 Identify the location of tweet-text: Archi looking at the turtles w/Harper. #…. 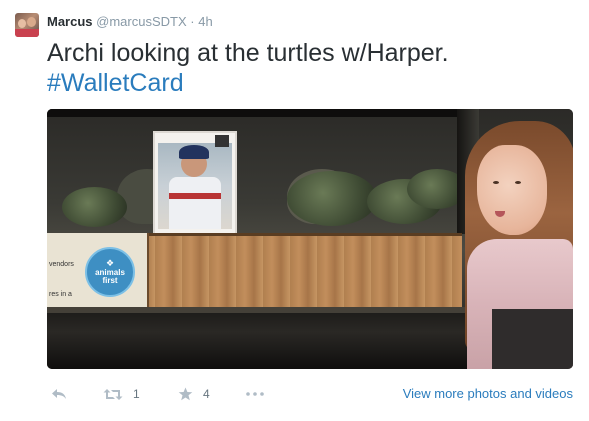
(307, 68).